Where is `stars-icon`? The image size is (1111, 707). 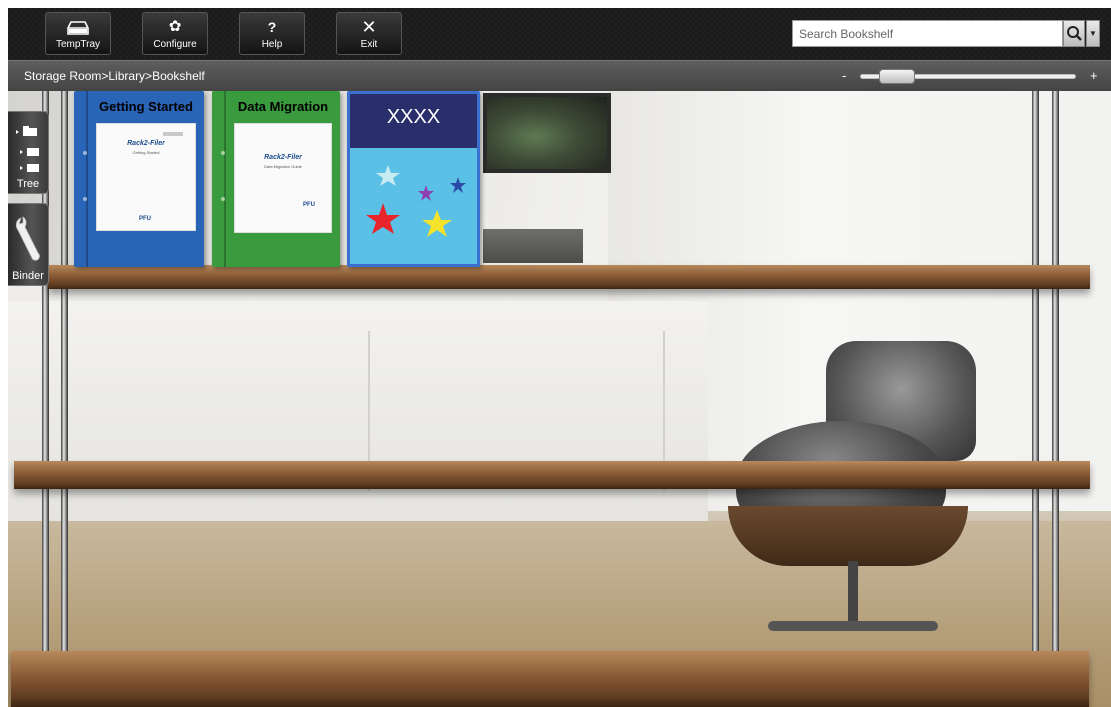 stars-icon is located at coordinates (416, 201).